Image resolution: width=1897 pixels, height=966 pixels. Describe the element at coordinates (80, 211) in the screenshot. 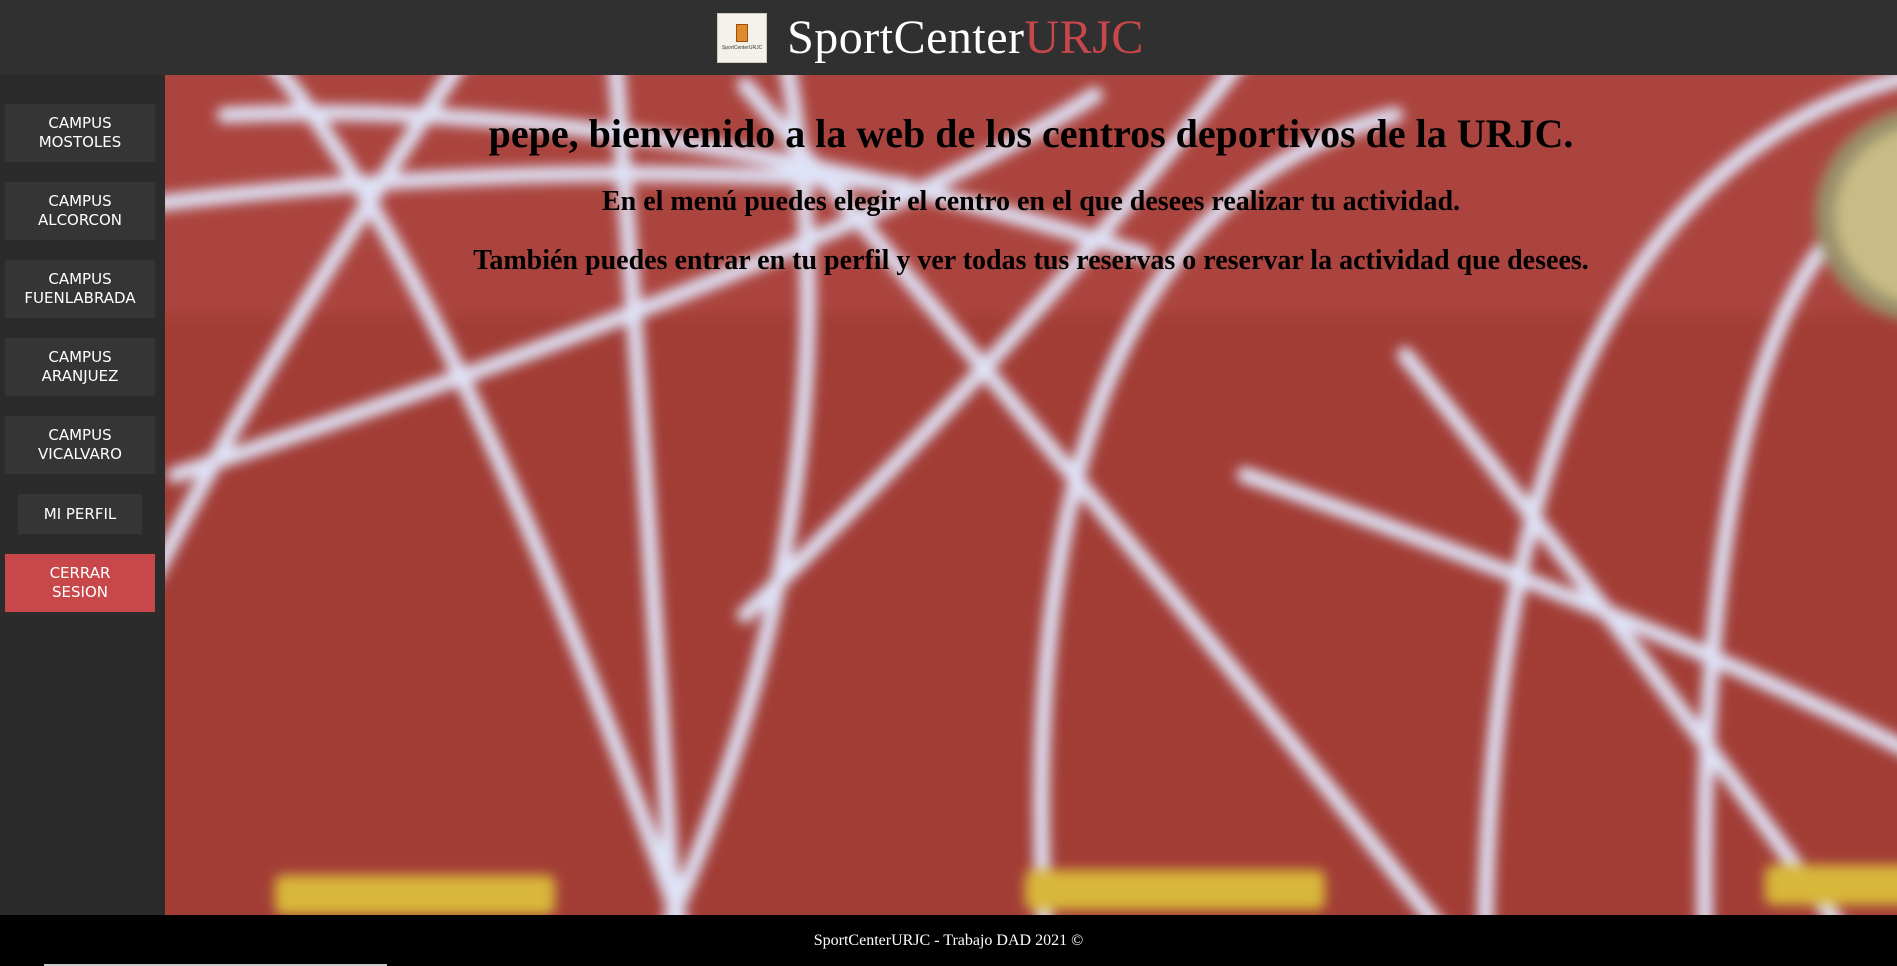

I see `sidebar-item-campus-alcorcon: CAMPUS ALCORCON` at that location.